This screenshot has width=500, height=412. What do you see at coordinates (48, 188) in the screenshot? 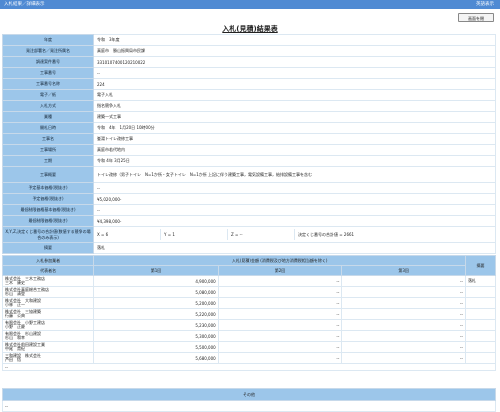
I see `info-label: 予定基本価格(税抜き)` at bounding box center [48, 188].